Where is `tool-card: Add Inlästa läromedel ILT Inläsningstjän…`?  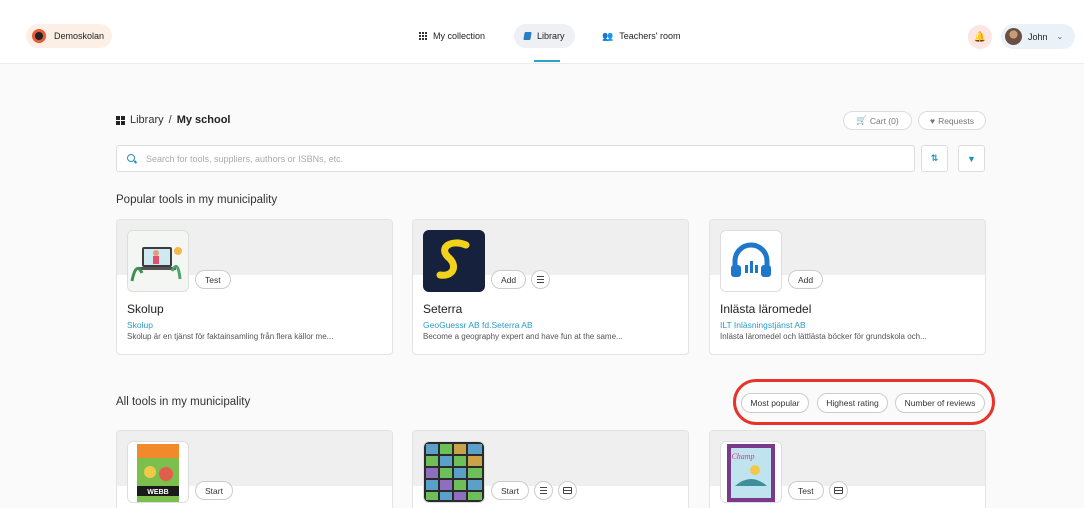 tool-card: Add Inlästa läromedel ILT Inläsningstjän… is located at coordinates (847, 287).